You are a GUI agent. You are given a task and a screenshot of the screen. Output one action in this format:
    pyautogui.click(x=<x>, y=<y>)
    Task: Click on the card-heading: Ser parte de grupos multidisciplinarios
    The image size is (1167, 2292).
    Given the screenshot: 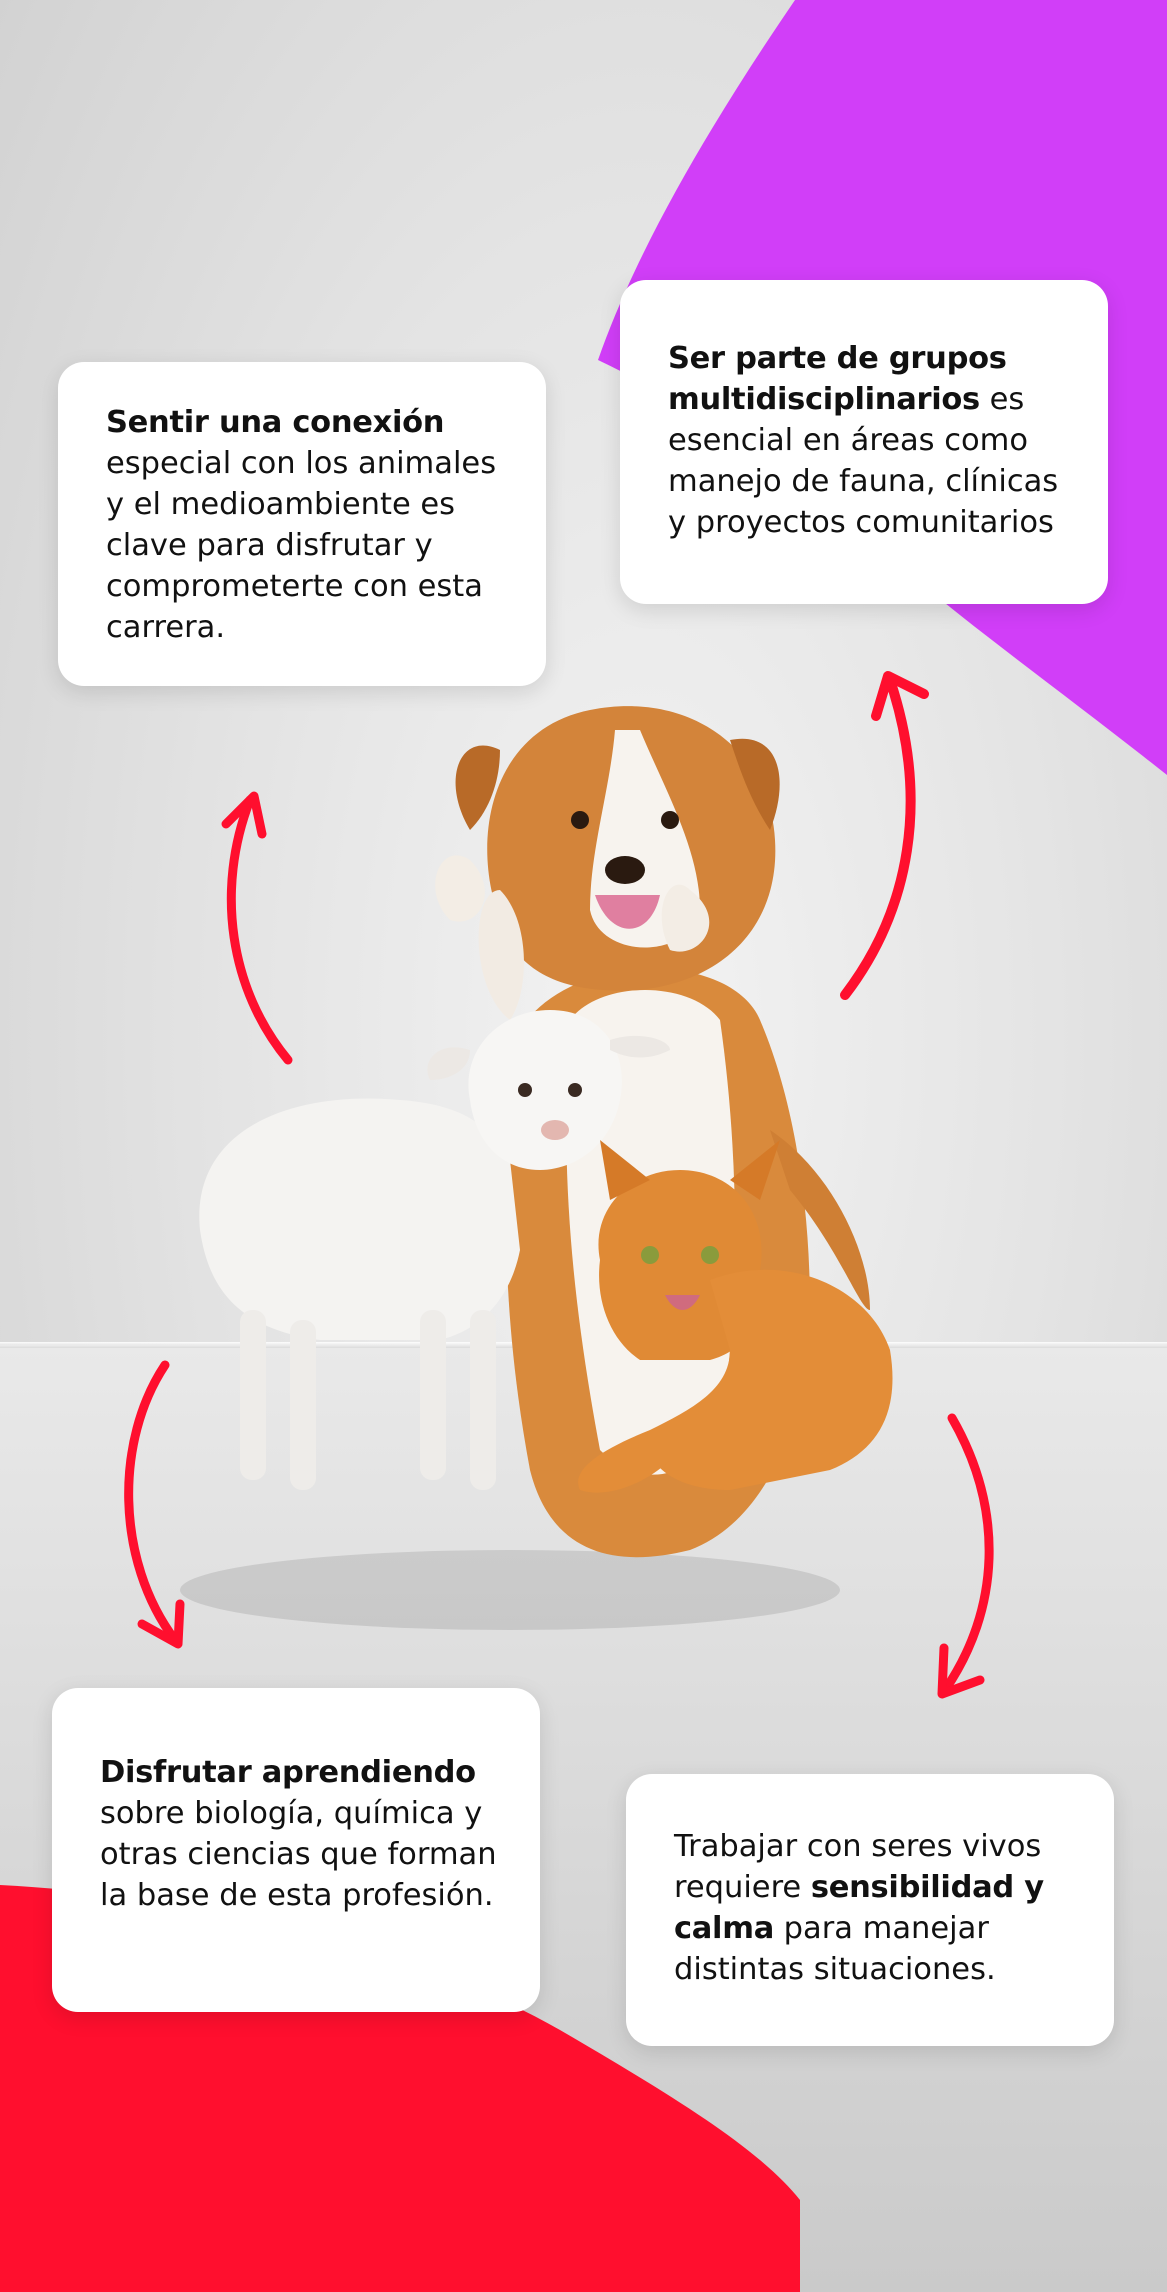 What is the action you would take?
    pyautogui.click(x=837, y=379)
    